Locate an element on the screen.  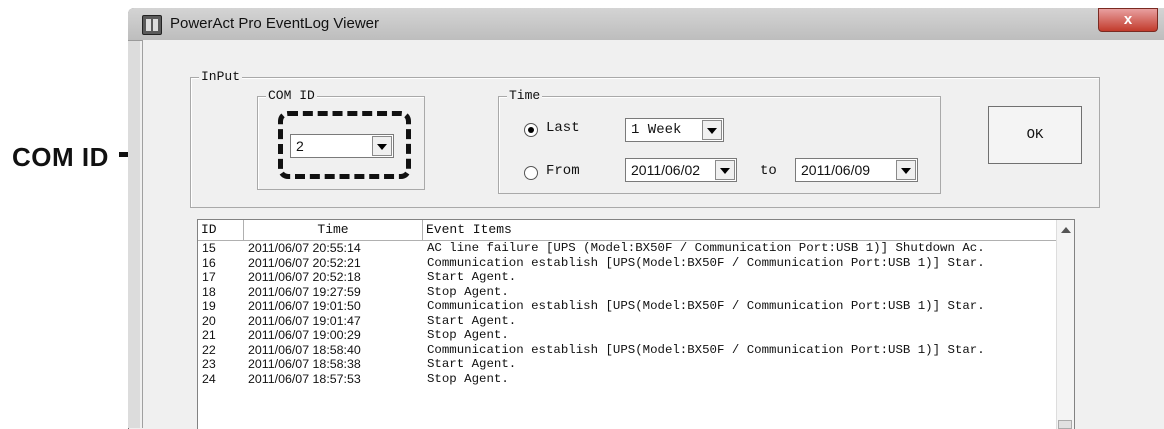
row-time: 2011/06/07 19:01:50 is located at coordinates (304, 306).